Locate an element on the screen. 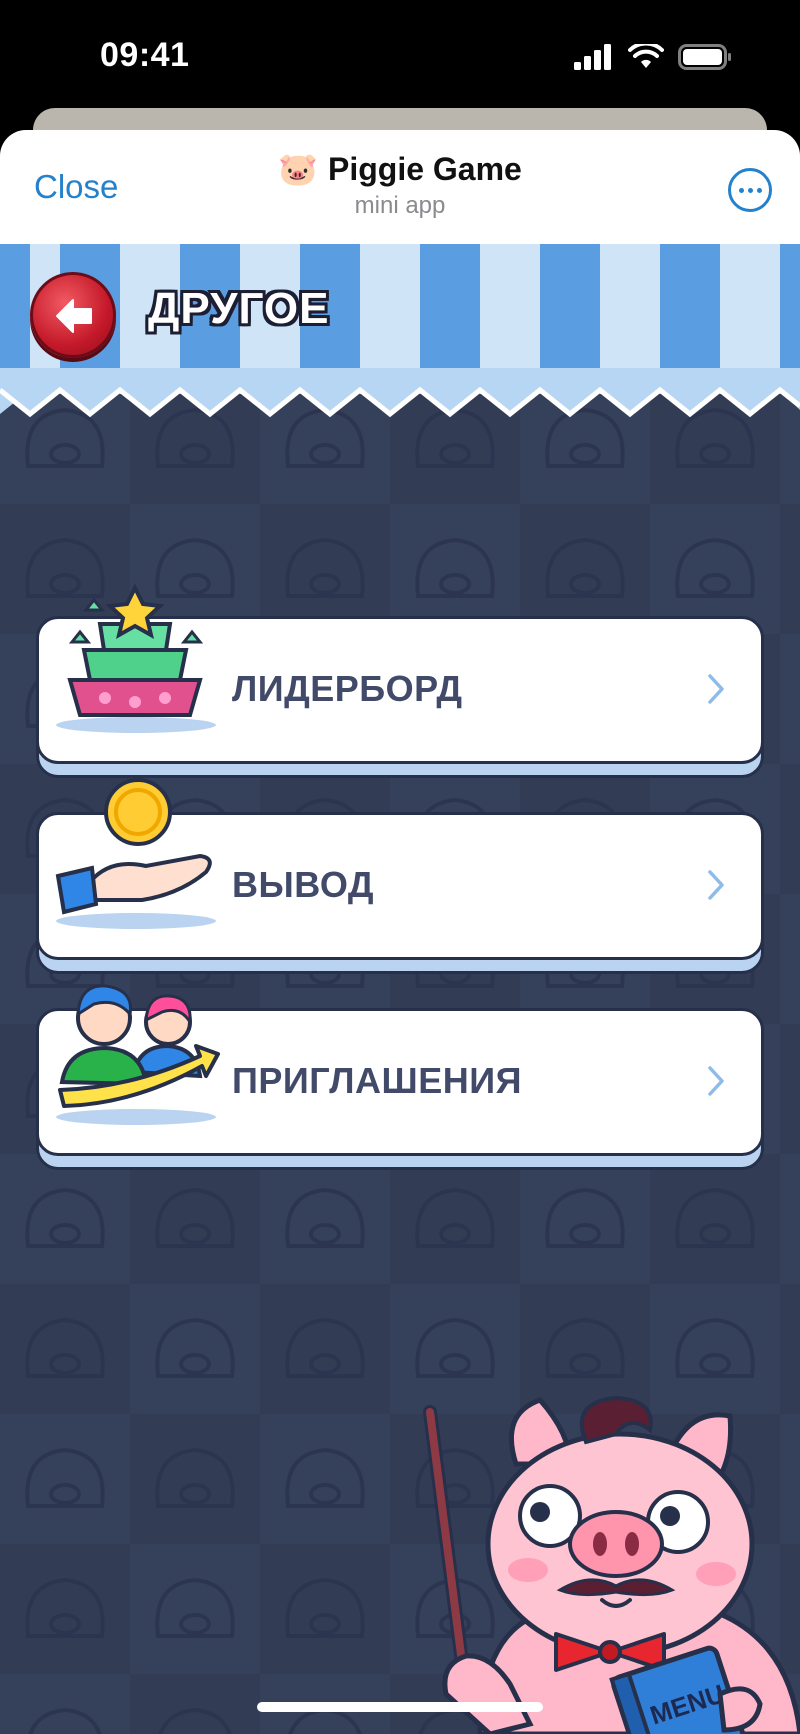 Image resolution: width=800 pixels, height=1734 pixels. app-title: 🐷 Piggie Game is located at coordinates (400, 169).